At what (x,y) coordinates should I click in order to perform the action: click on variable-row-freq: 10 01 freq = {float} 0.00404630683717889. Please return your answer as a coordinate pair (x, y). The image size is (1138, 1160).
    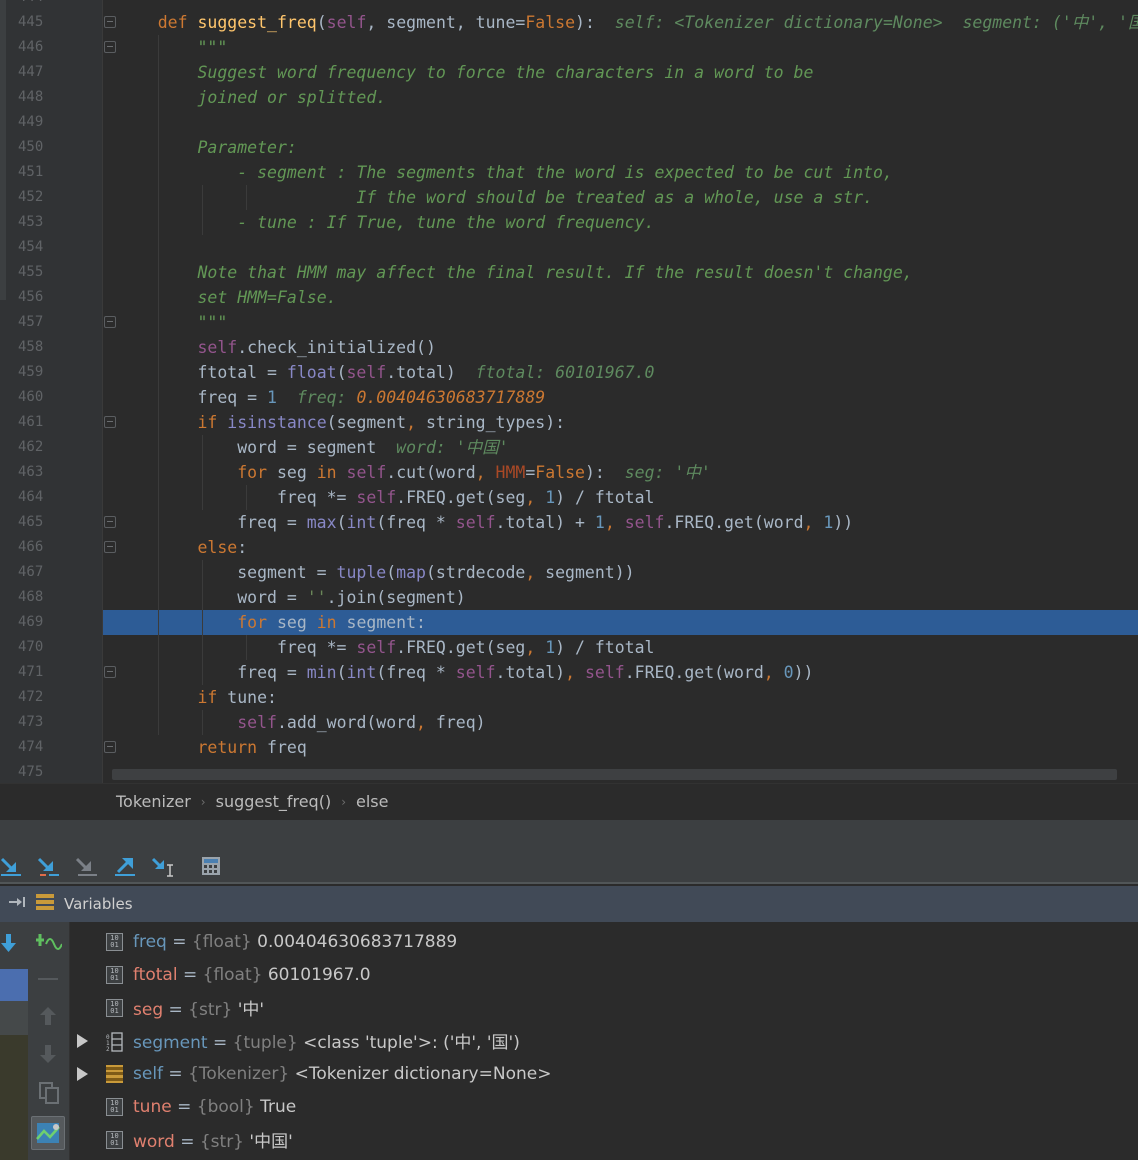
    Looking at the image, I should click on (604, 941).